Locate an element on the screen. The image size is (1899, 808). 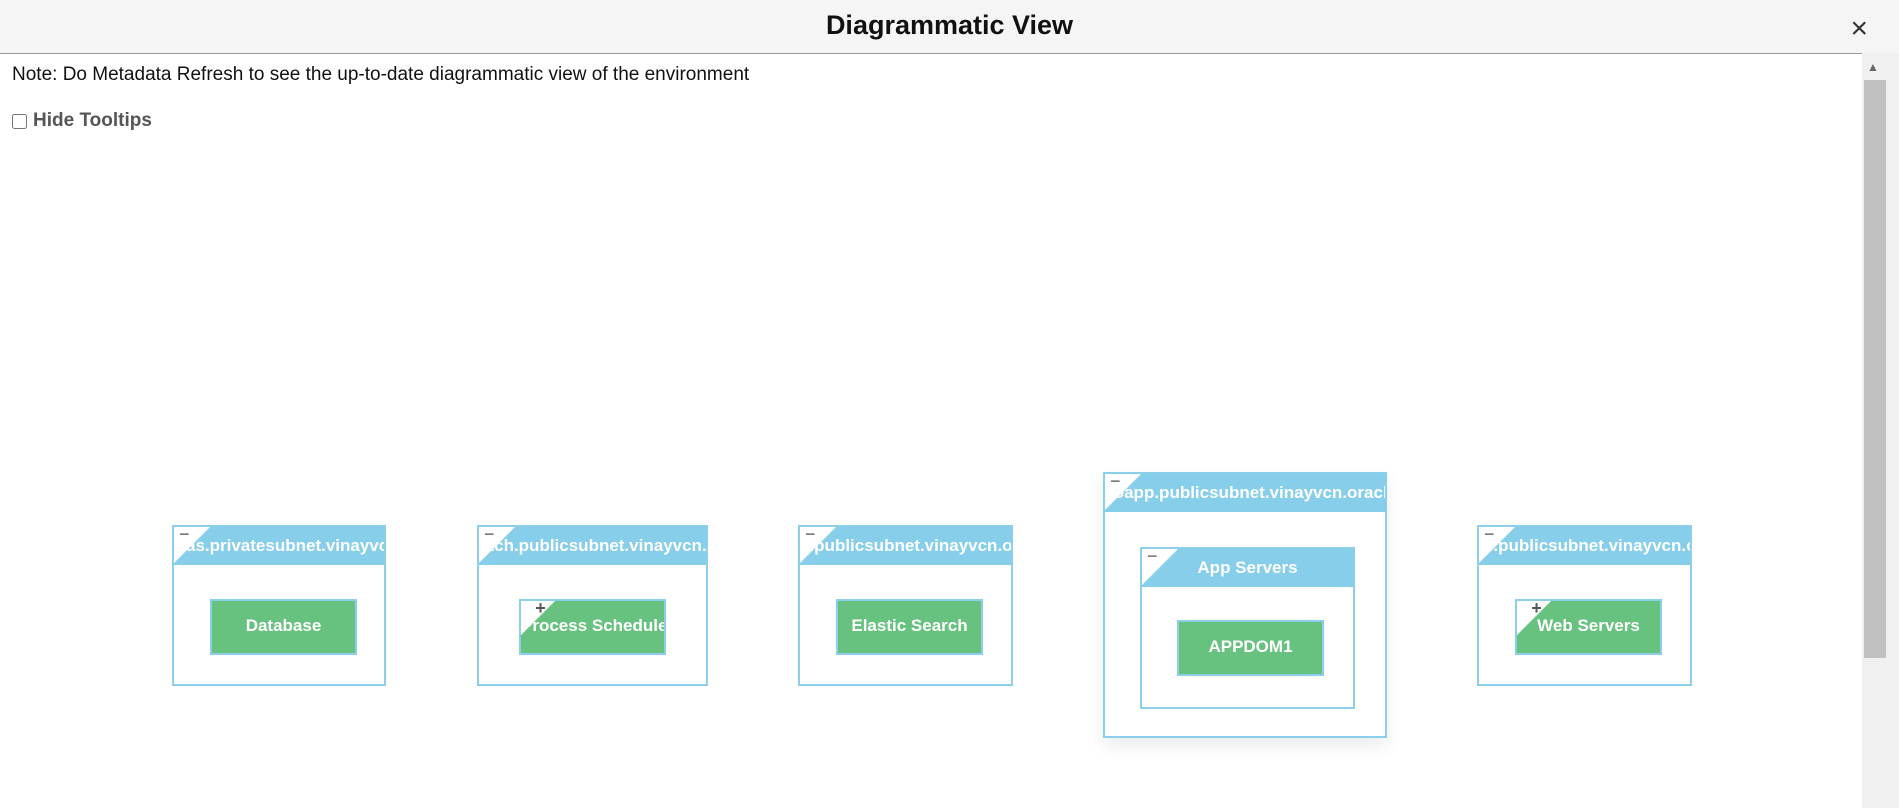
component-appdom1: APPDOM1 is located at coordinates (1250, 648).